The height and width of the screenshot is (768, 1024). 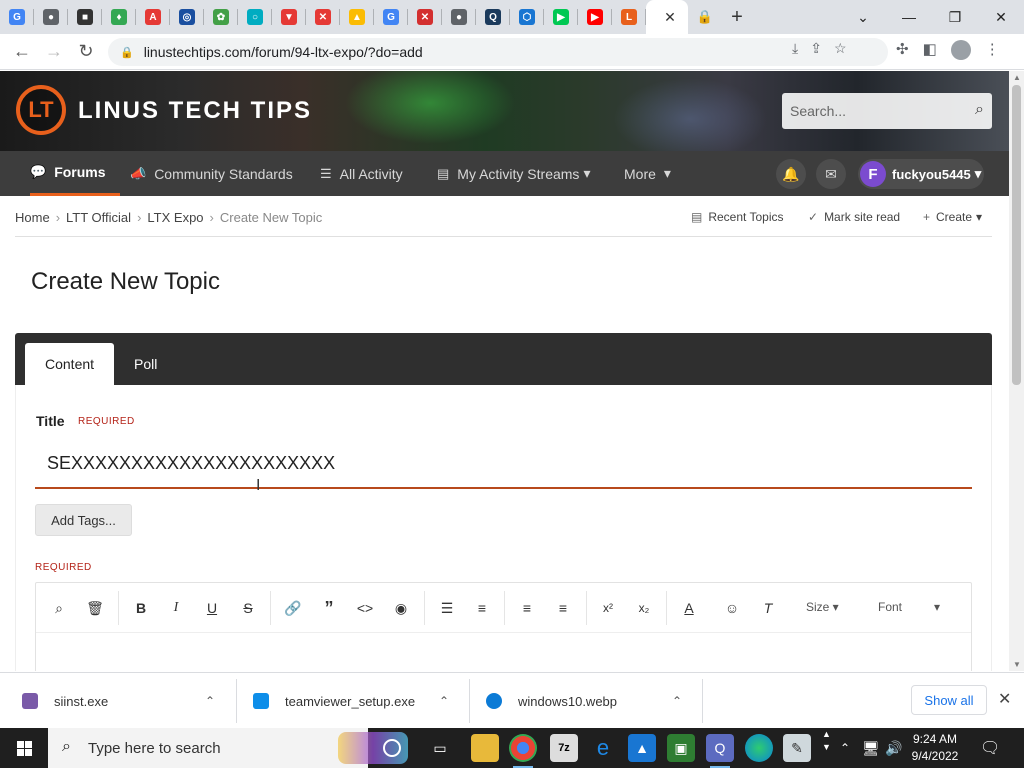 What do you see at coordinates (176, 608) in the screenshot?
I see `italic-icon: I` at bounding box center [176, 608].